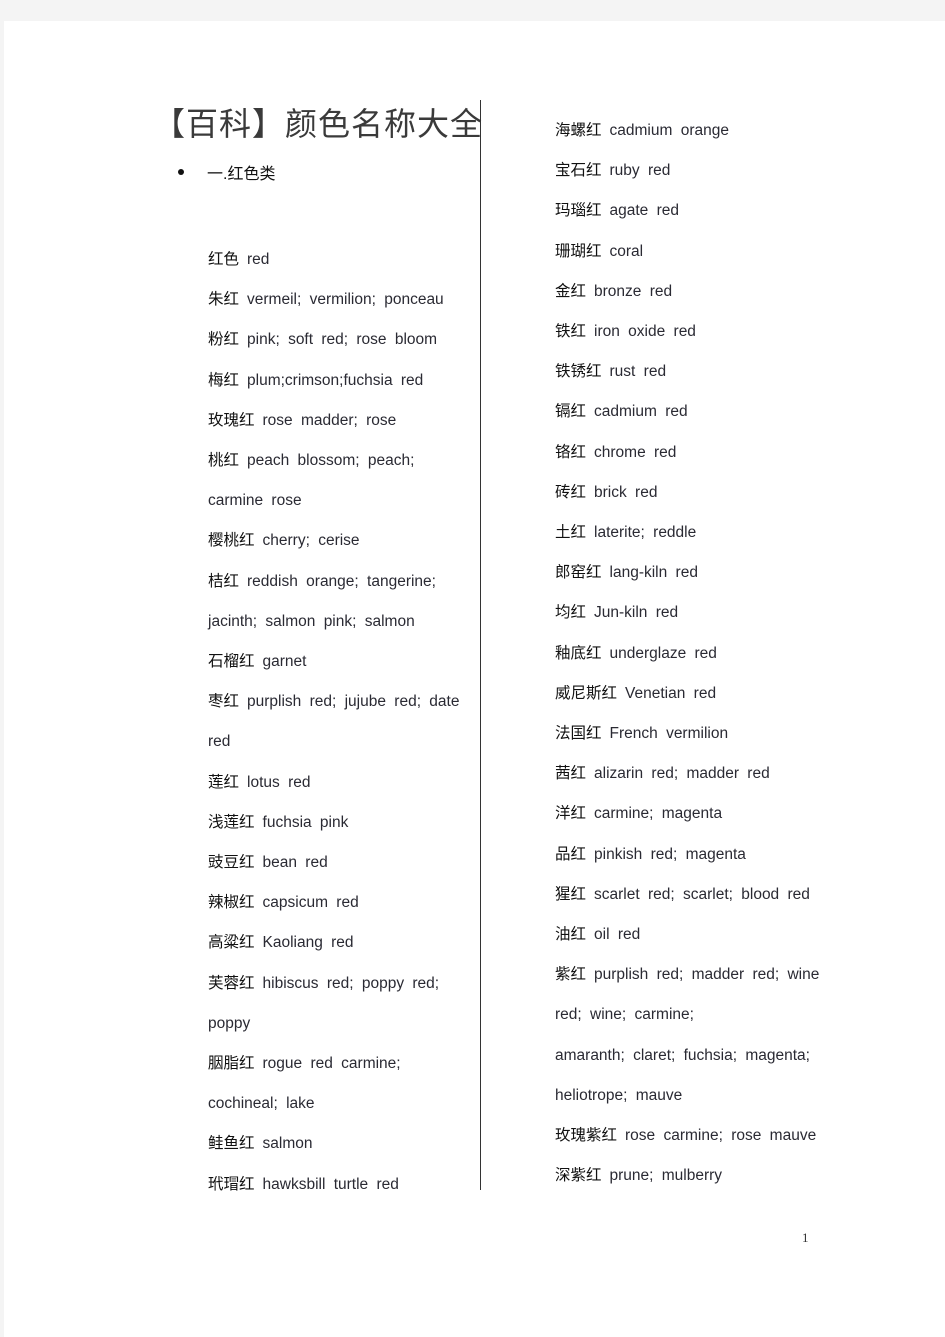 The width and height of the screenshot is (945, 1337). I want to click on color-entry: 胭脂红 rogue red carmine;, so click(339, 1064).